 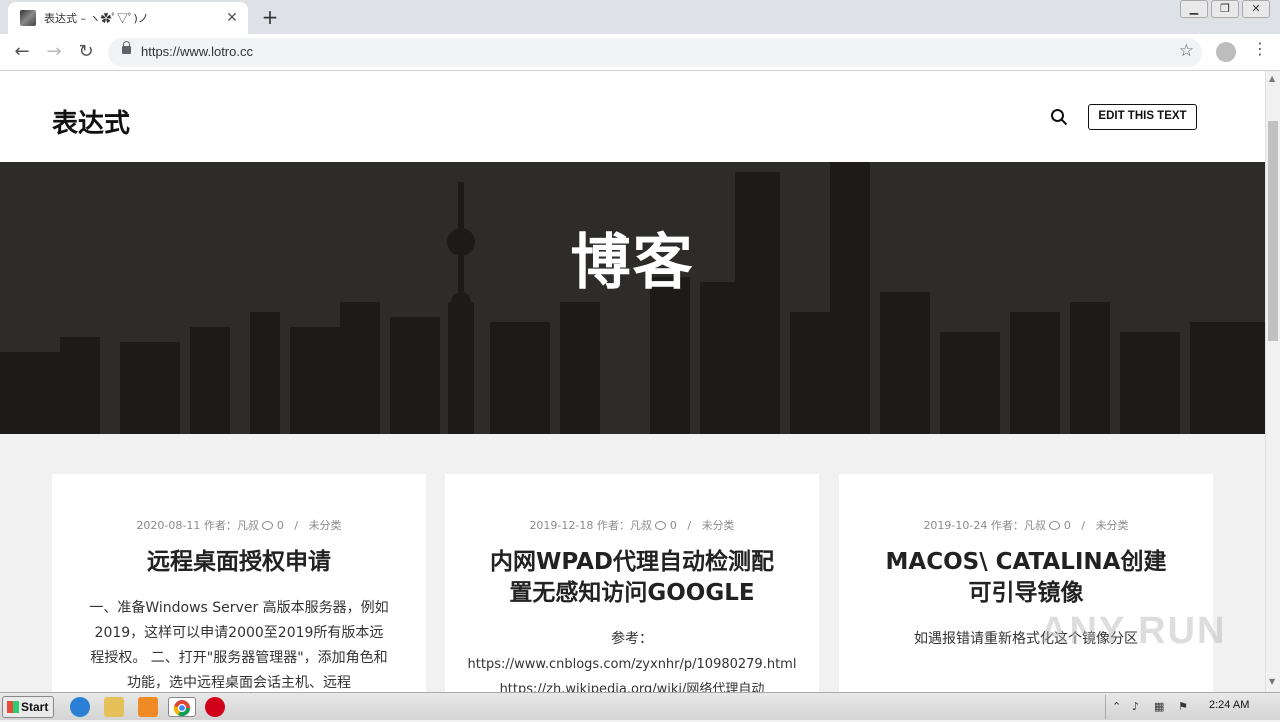 What do you see at coordinates (632, 684) in the screenshot?
I see `excerpt-link: https://zh.wikipedia.org/wiki/网络代理自动` at bounding box center [632, 684].